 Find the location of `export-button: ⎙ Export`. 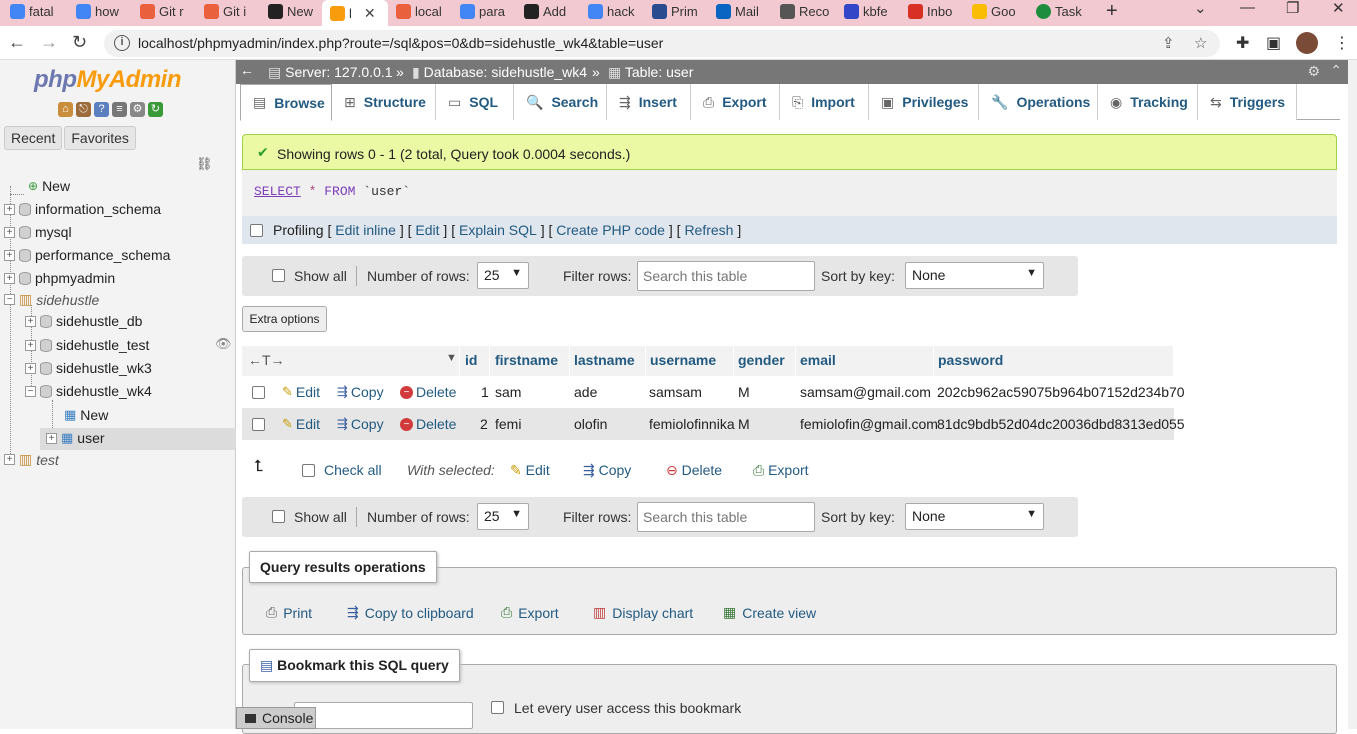

export-button: ⎙ Export is located at coordinates (530, 612).